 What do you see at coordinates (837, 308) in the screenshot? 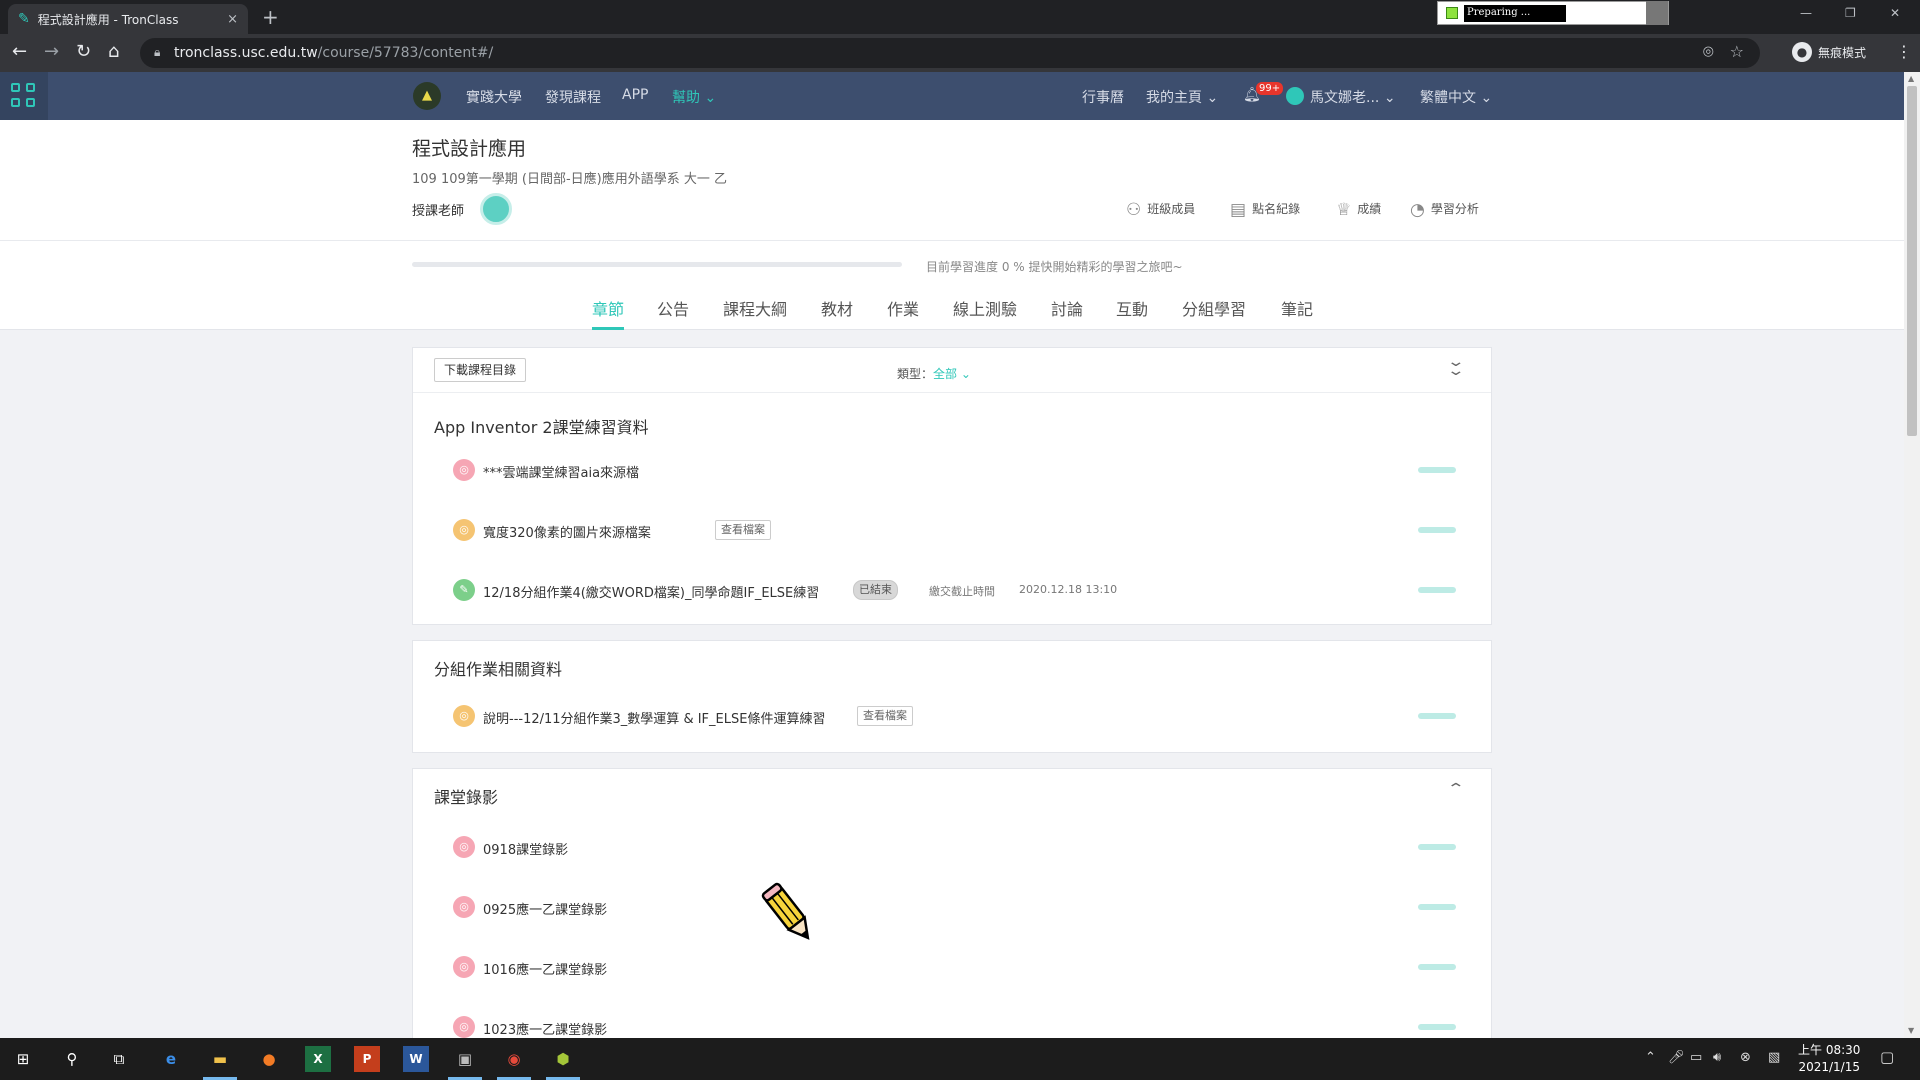
I see `tab-materials: 教材` at bounding box center [837, 308].